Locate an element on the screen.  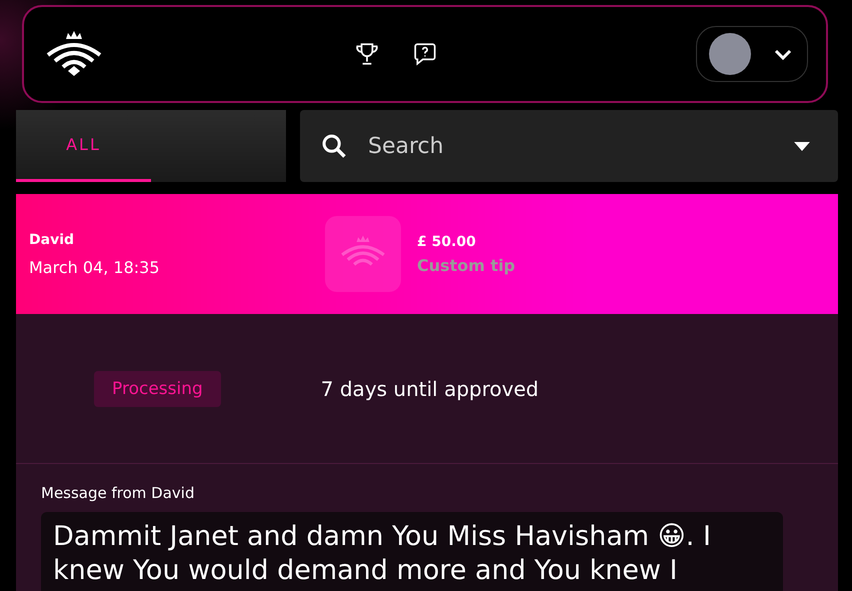
dropdown-caret-icon is located at coordinates (802, 146).